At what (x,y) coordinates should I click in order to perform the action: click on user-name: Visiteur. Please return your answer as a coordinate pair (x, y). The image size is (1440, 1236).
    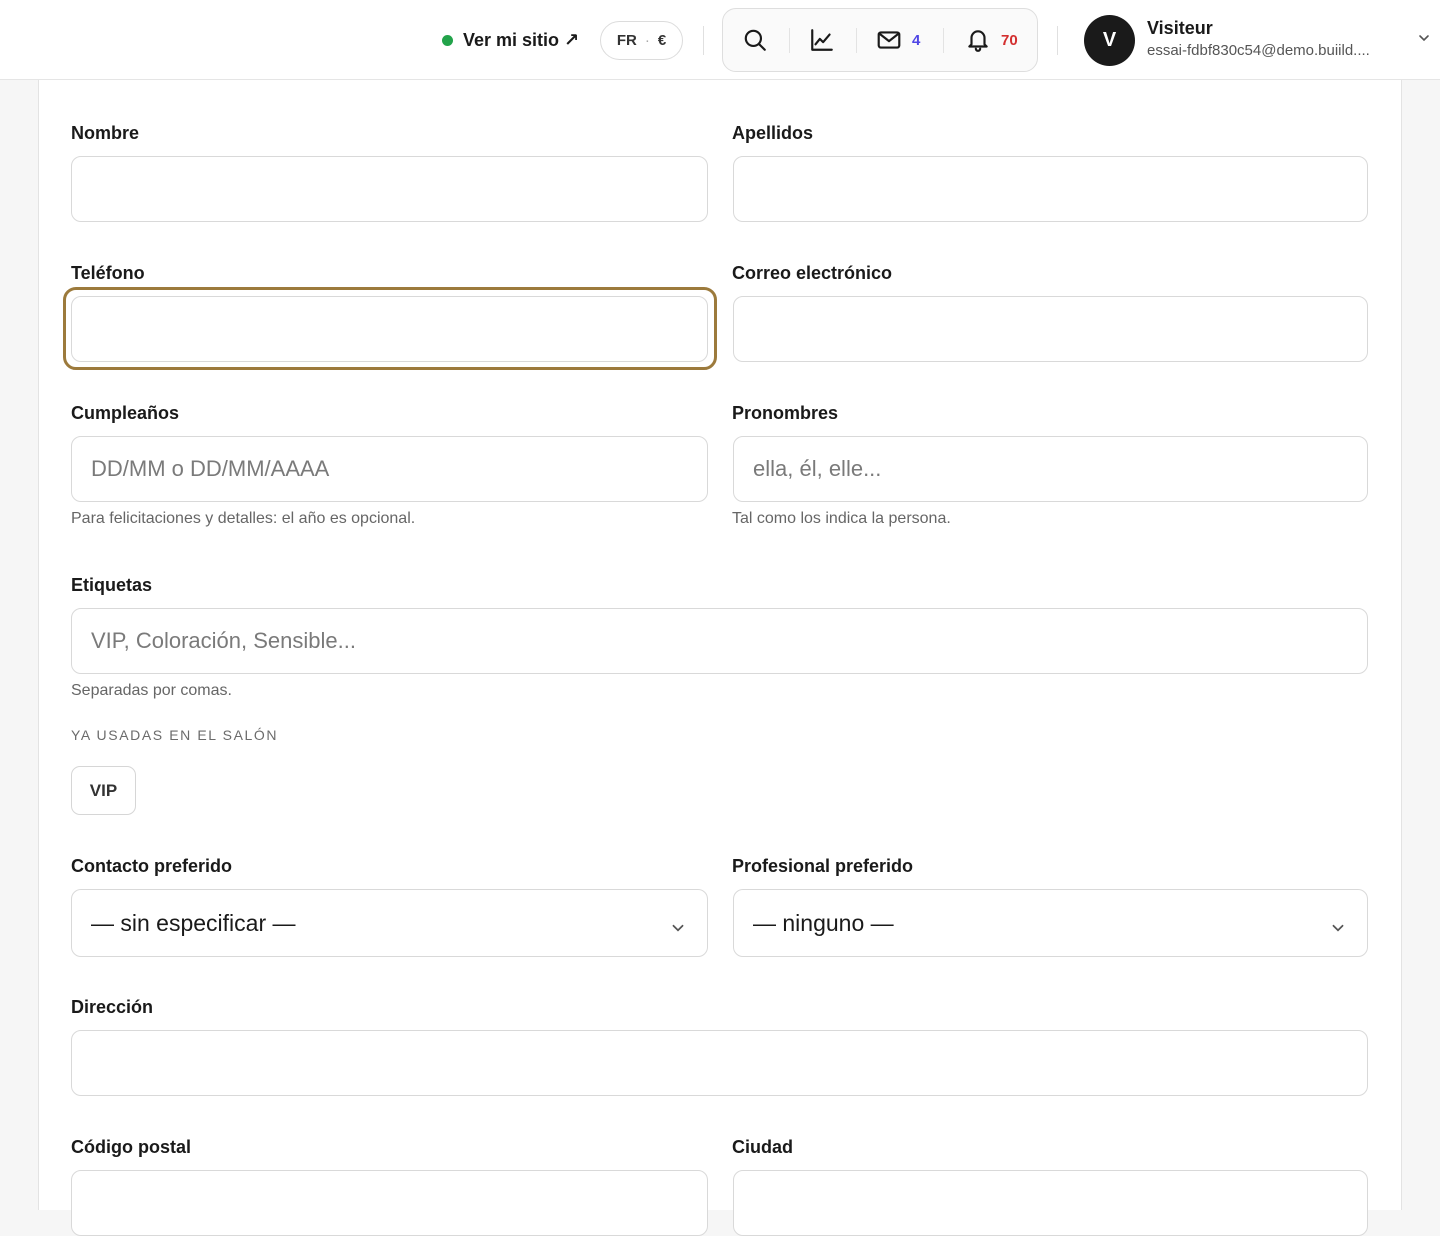
    Looking at the image, I should click on (1180, 28).